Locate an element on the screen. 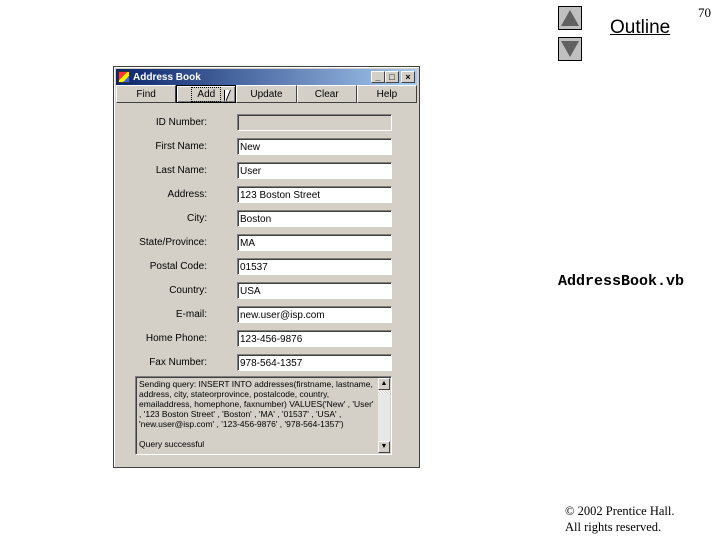 The width and height of the screenshot is (720, 540). clear-button: Clear is located at coordinates (326, 94).